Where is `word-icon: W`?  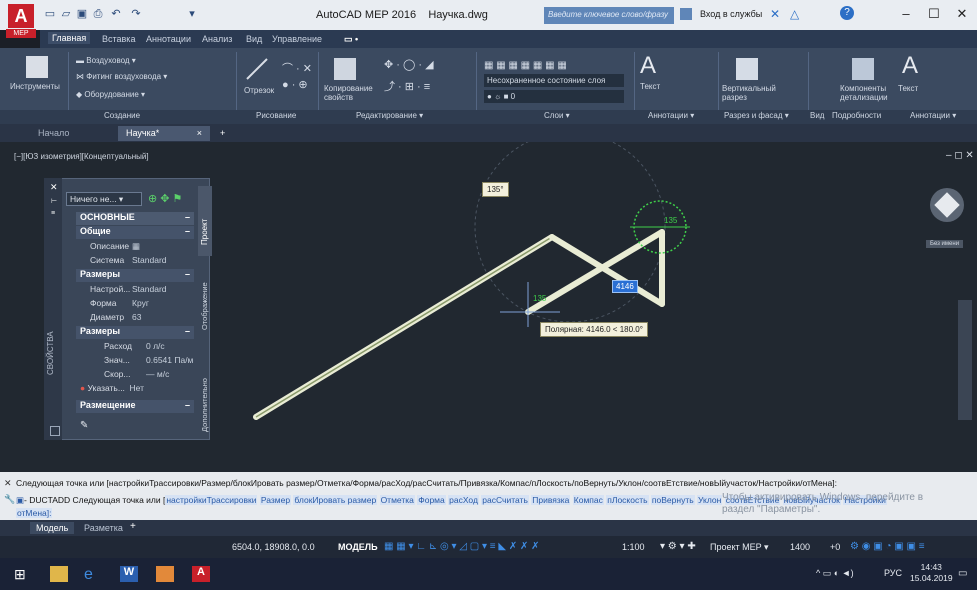
word-icon: W is located at coordinates (129, 574).